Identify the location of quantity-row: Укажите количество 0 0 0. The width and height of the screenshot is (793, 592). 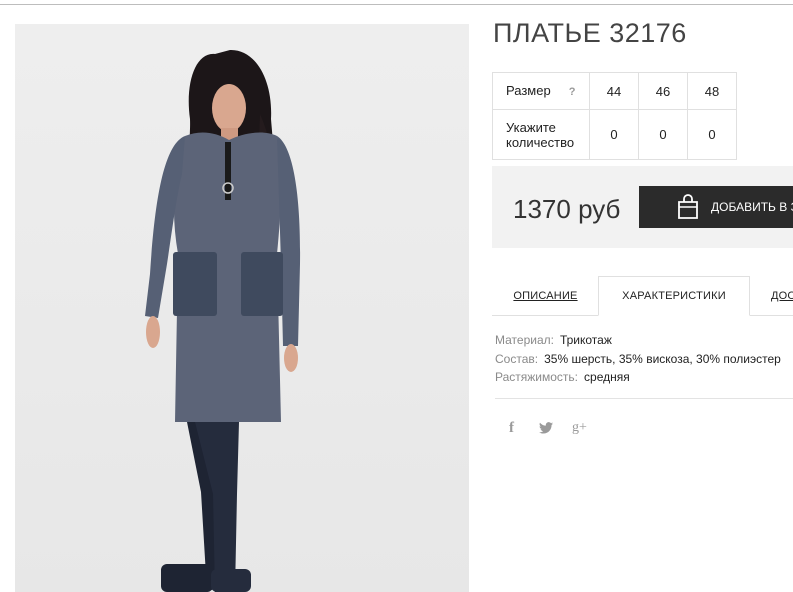
(614, 134).